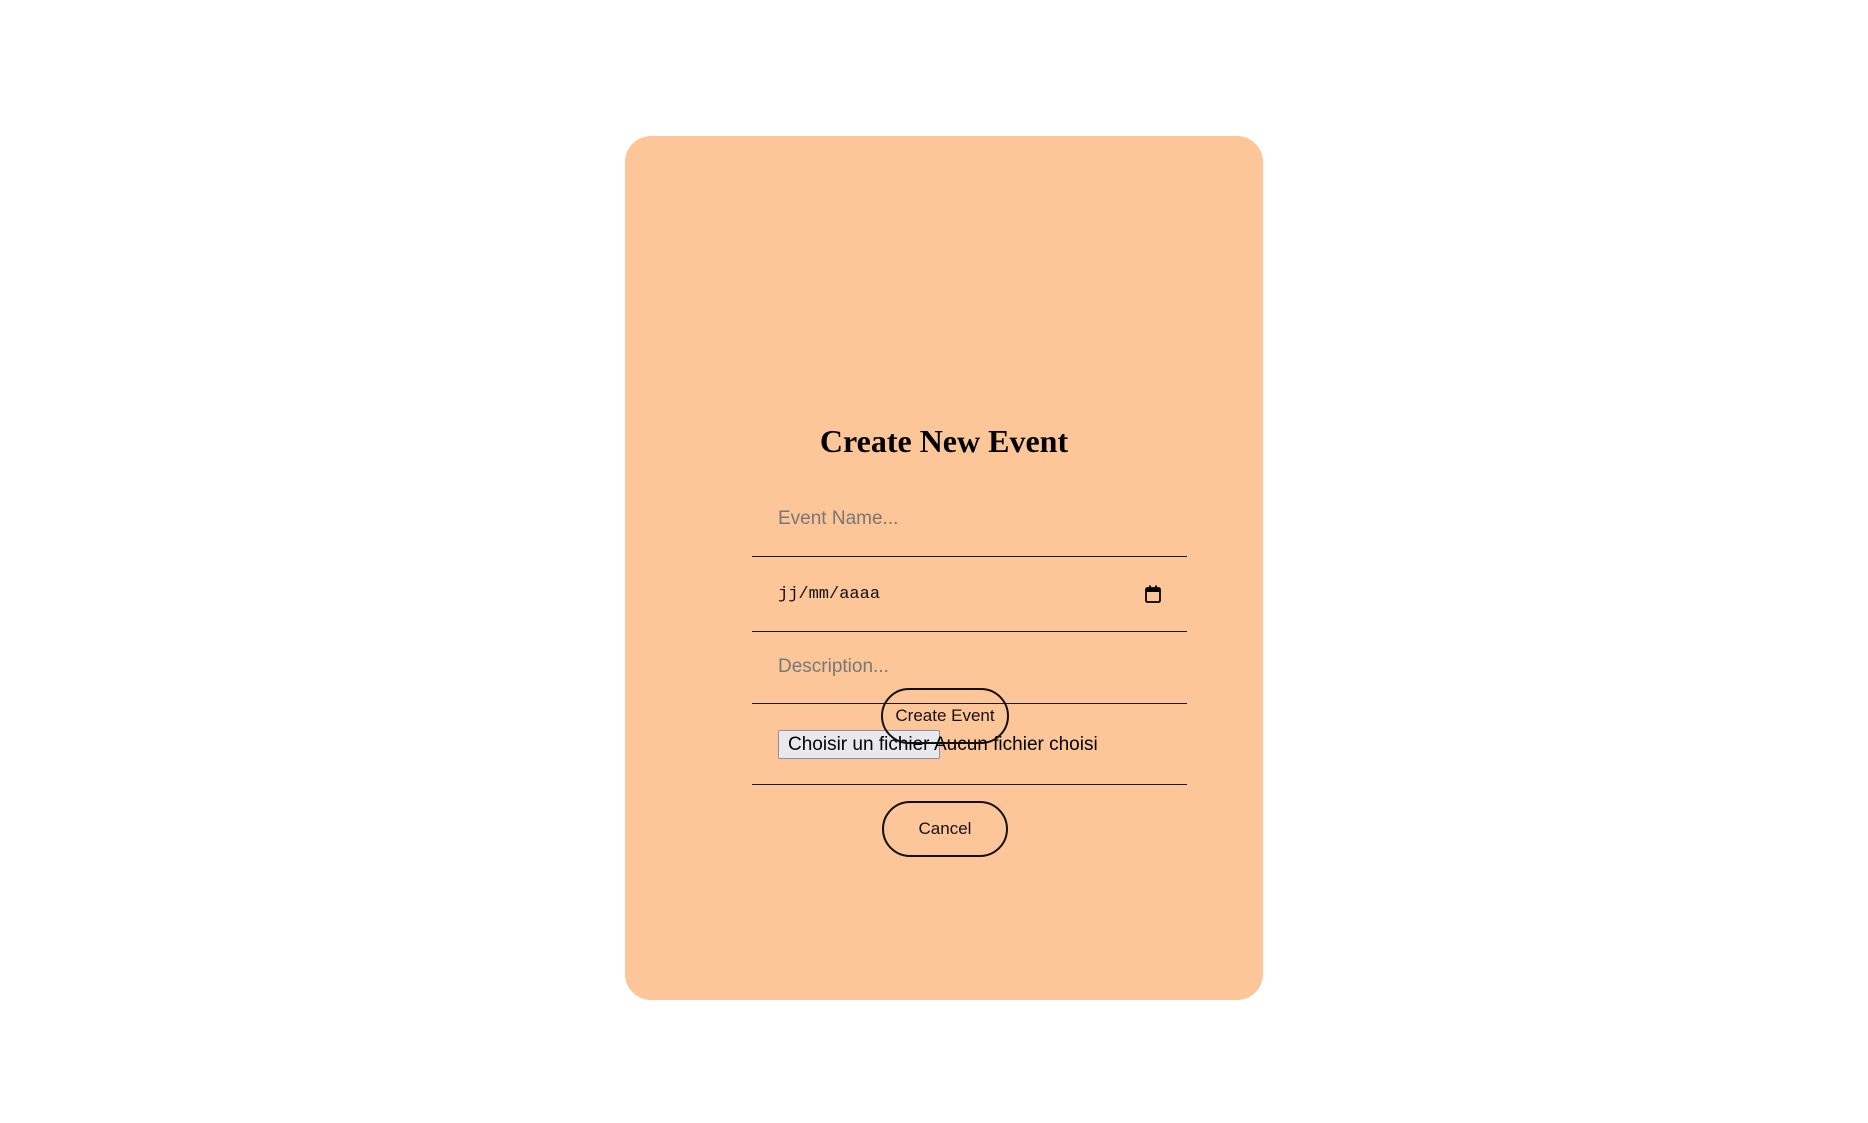  Describe the element at coordinates (1153, 594) in the screenshot. I see `calendar-icon` at that location.